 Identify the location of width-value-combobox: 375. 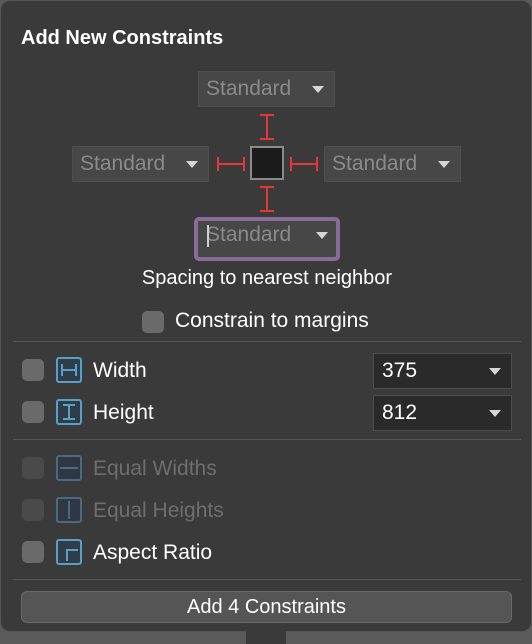
(442, 371).